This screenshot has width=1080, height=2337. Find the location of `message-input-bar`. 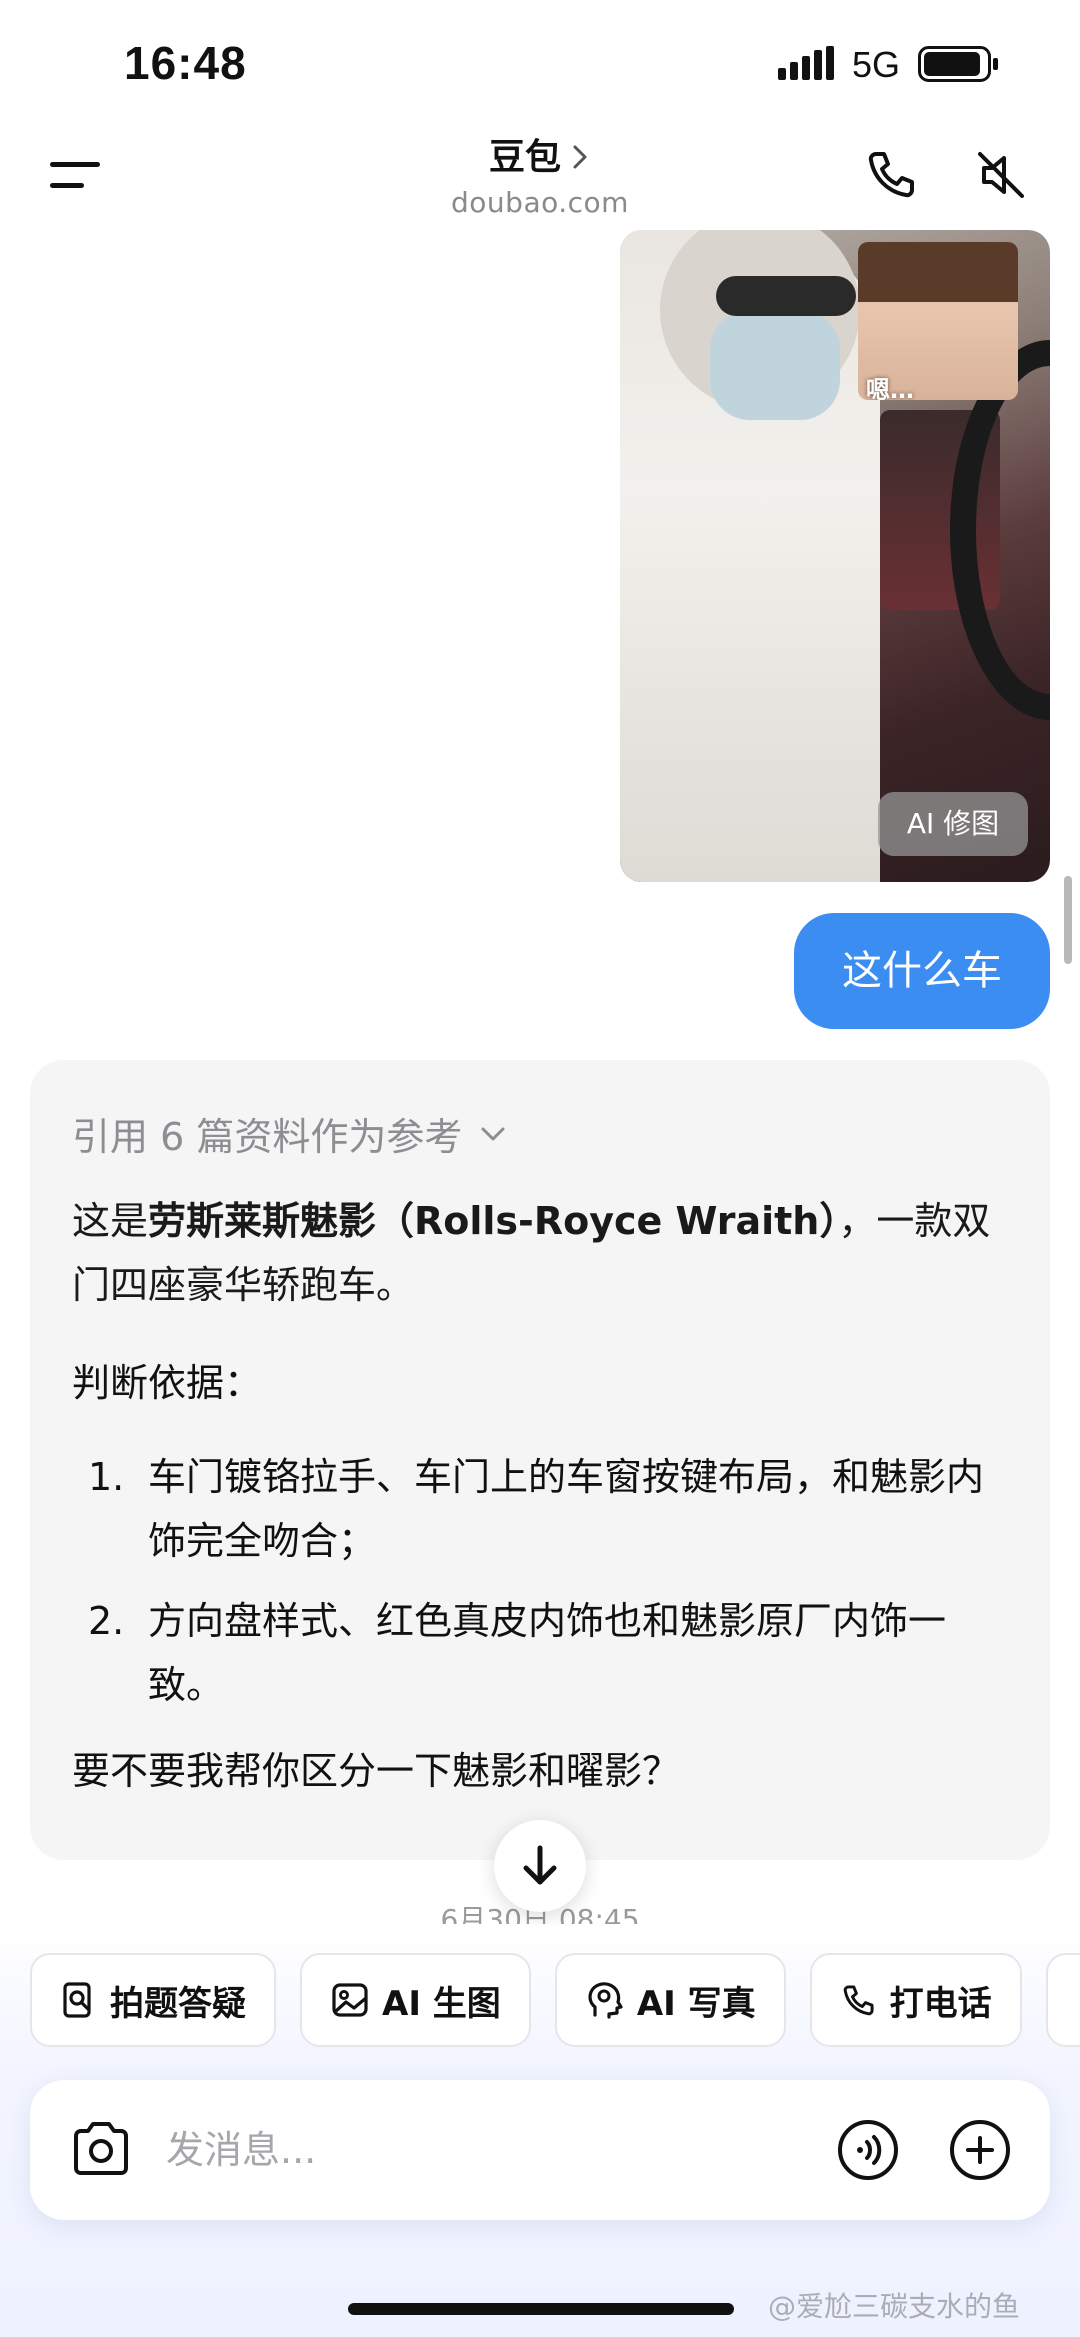

message-input-bar is located at coordinates (540, 2150).